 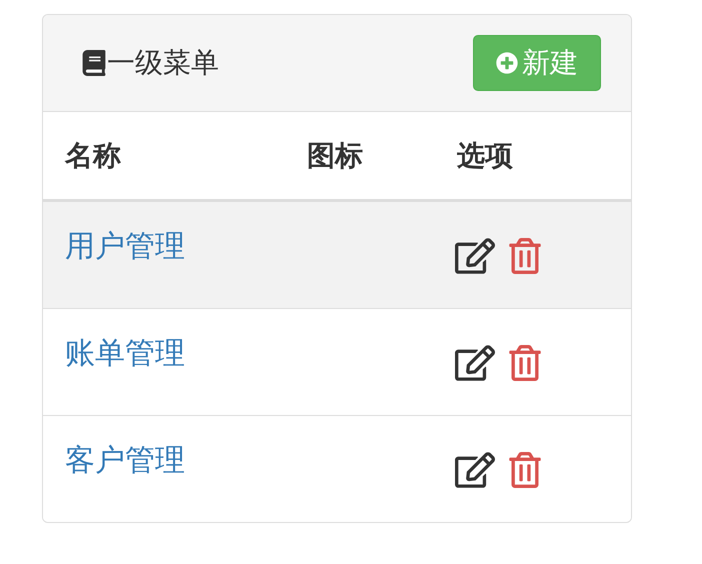 I want to click on new-button: 新建, so click(x=537, y=63).